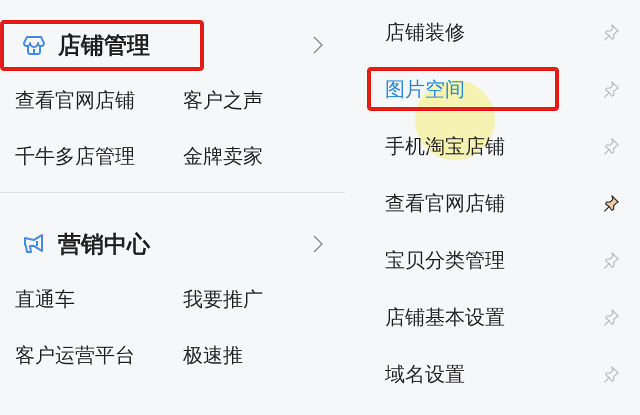 This screenshot has height=415, width=640. What do you see at coordinates (264, 299) in the screenshot?
I see `menu-link: 我要推广` at bounding box center [264, 299].